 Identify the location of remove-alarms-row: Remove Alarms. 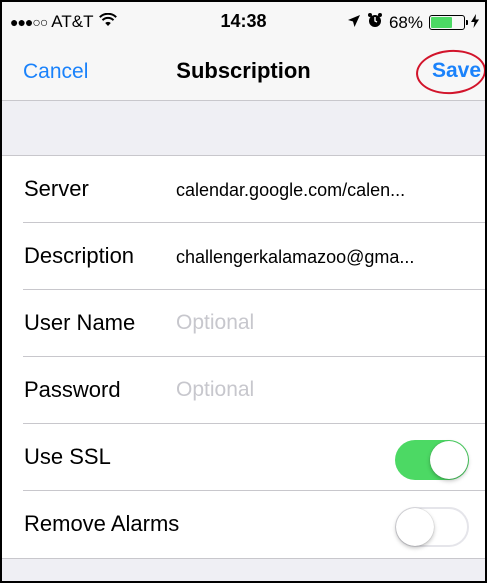
(243, 524).